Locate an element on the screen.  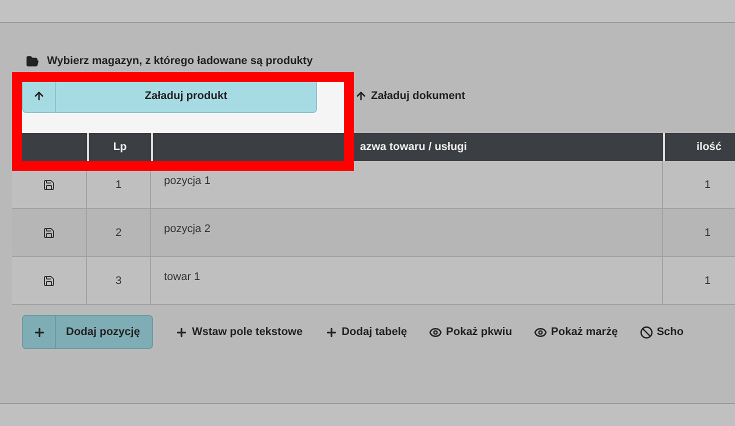
toolbar-link: Wstaw pole tekstowe is located at coordinates (238, 332).